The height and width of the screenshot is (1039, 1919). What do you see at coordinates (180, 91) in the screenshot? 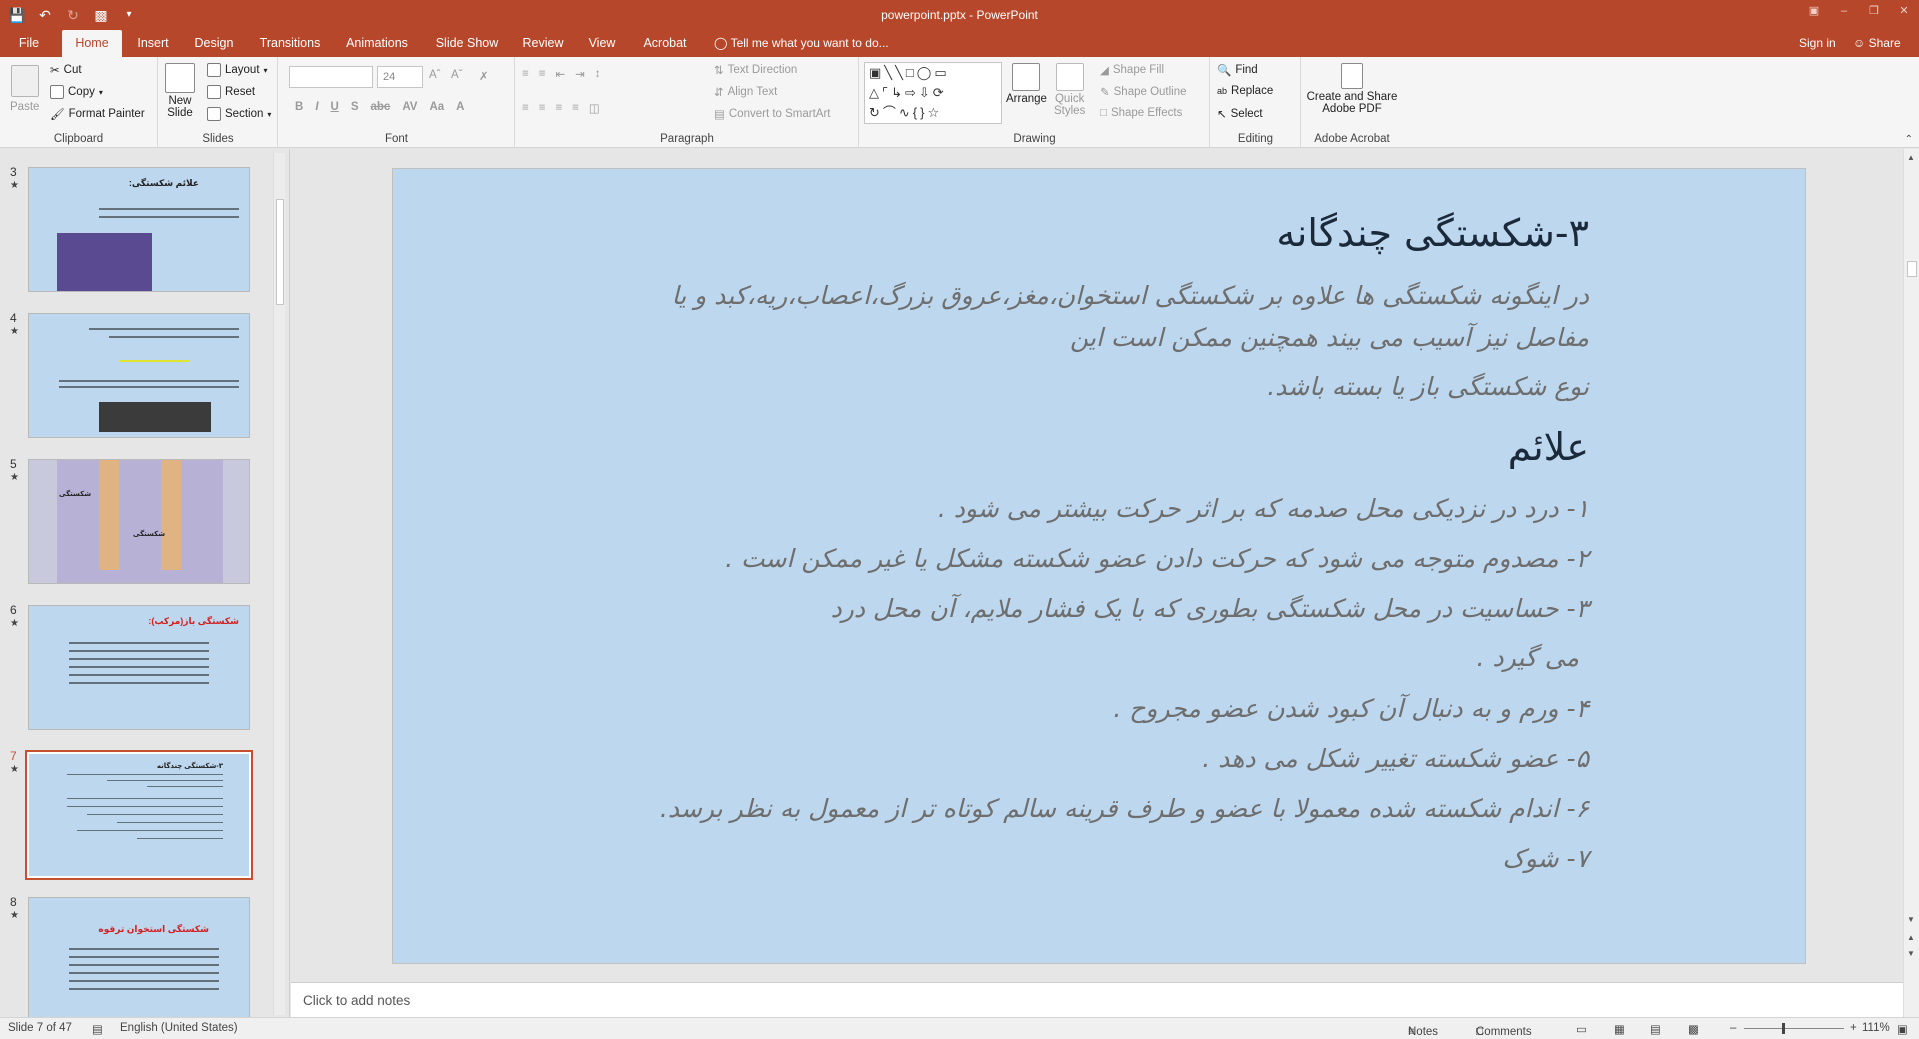
I see `new-slide-button: New Slide` at bounding box center [180, 91].